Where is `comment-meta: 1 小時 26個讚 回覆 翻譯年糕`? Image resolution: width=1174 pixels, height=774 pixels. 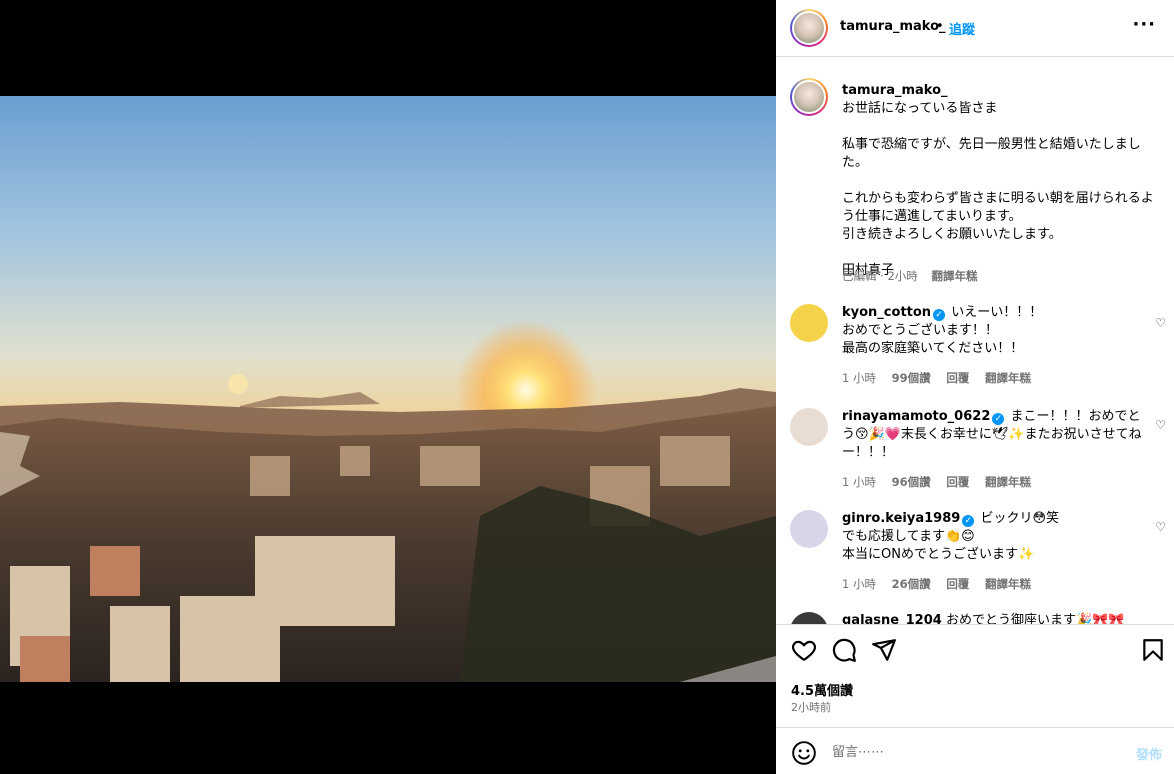
comment-meta: 1 小時 26個讚 回覆 翻譯年糕 is located at coordinates (942, 584).